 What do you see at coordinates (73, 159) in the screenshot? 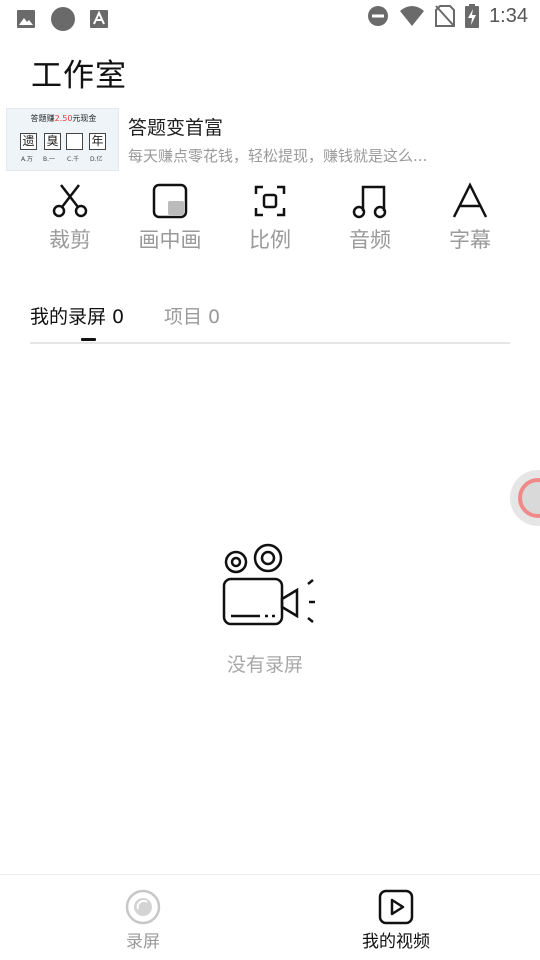
I see `ad-thumb-option: C.千` at bounding box center [73, 159].